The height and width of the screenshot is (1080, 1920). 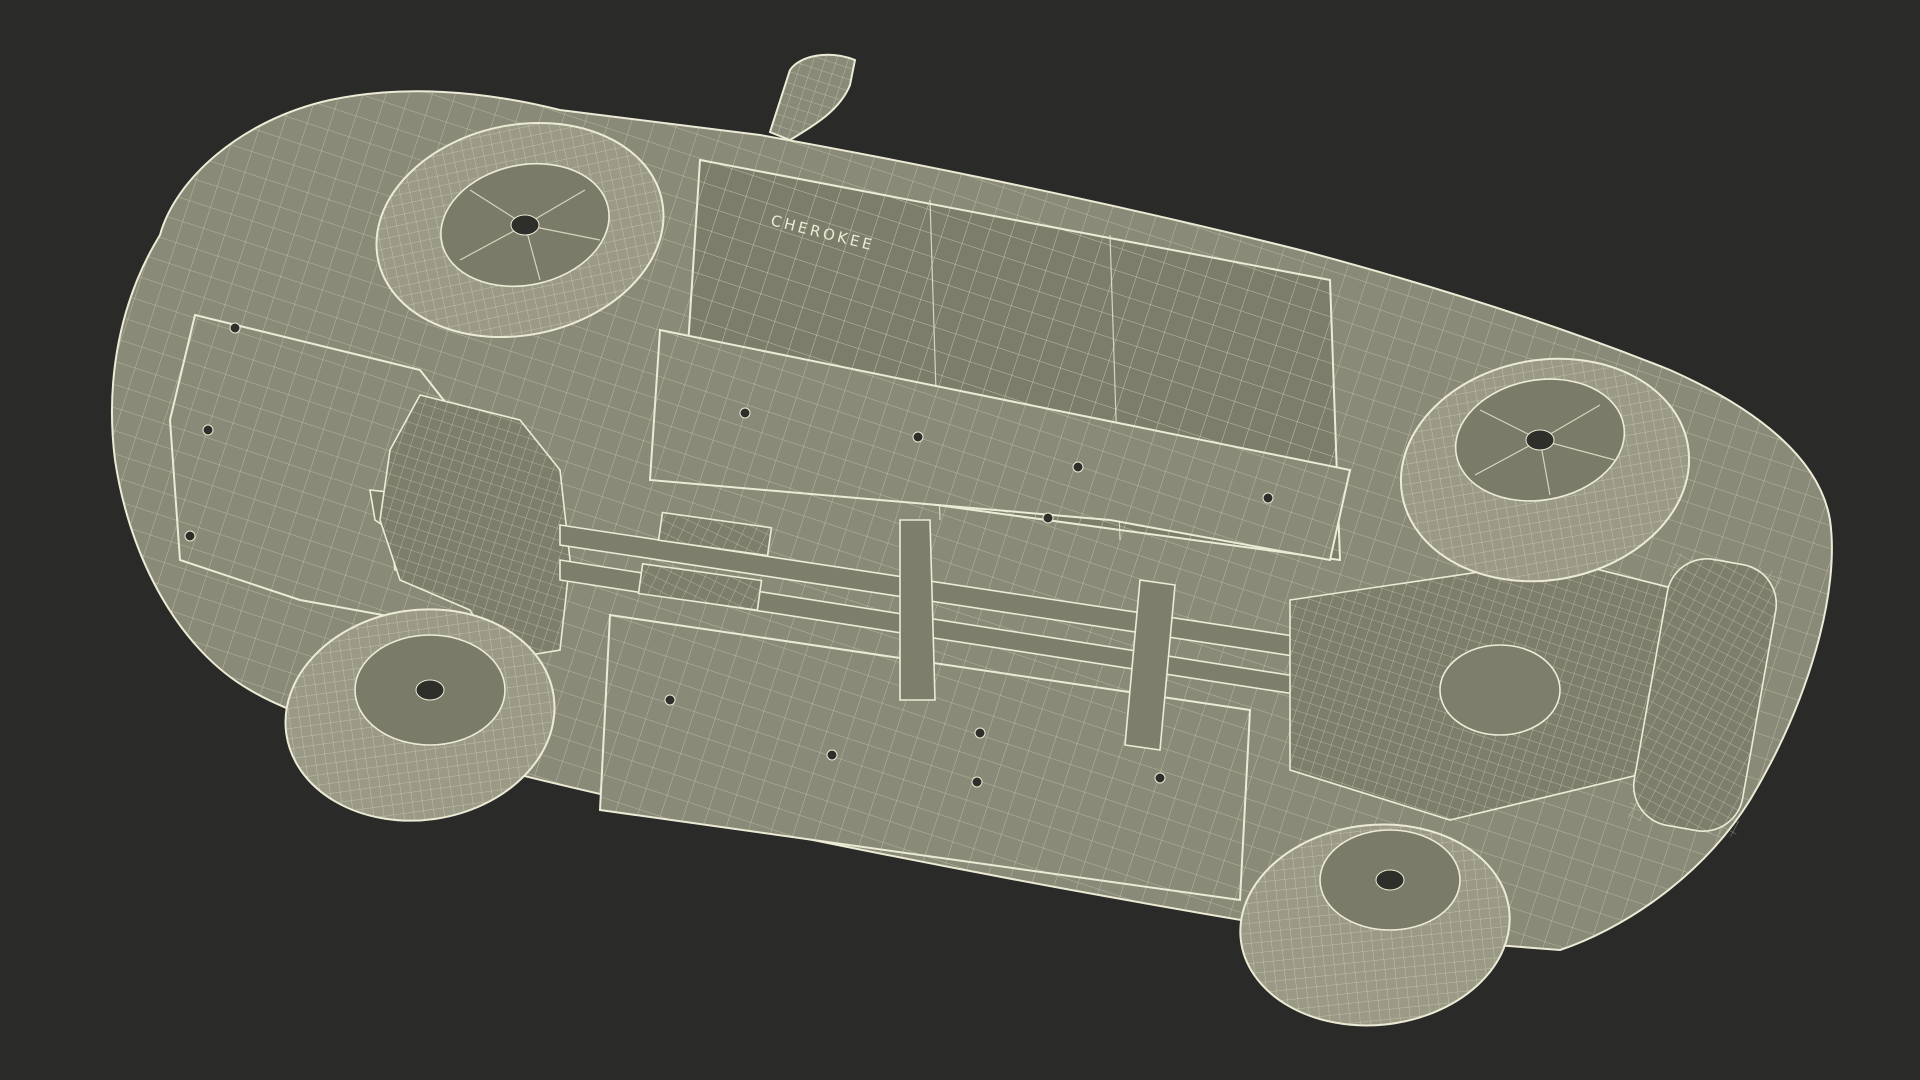 What do you see at coordinates (812, 97) in the screenshot?
I see `side-mirror` at bounding box center [812, 97].